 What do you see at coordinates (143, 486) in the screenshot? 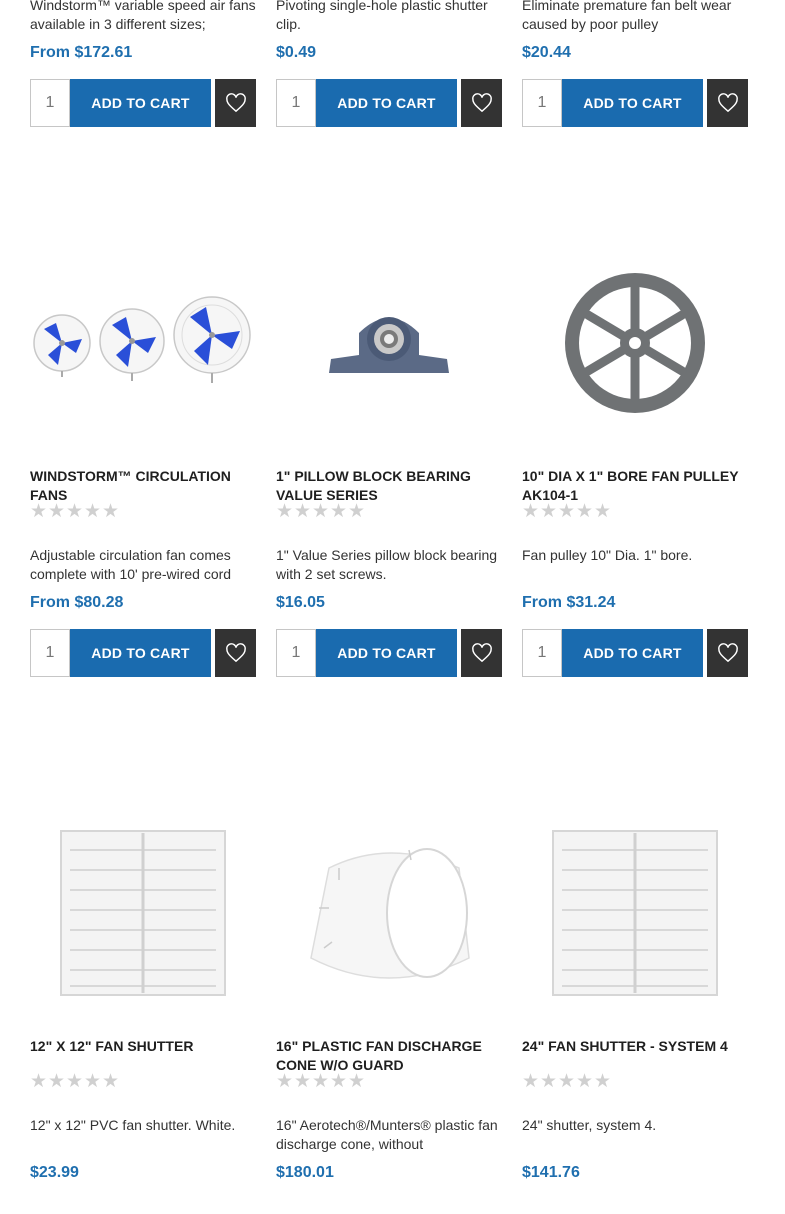
I see `product-title: Windstorm™ Circulation Fans` at bounding box center [143, 486].